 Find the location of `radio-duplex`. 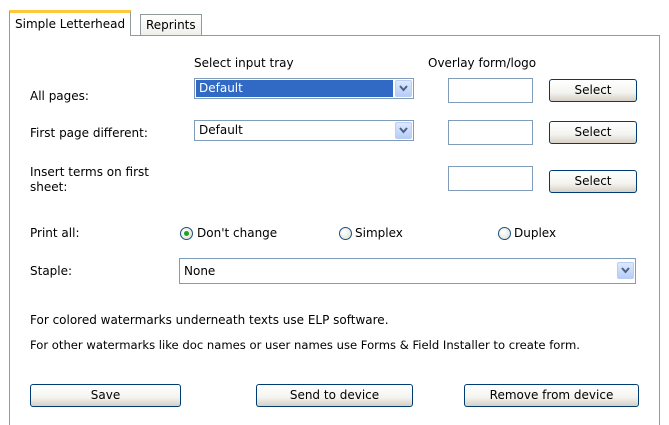

radio-duplex is located at coordinates (504, 233).